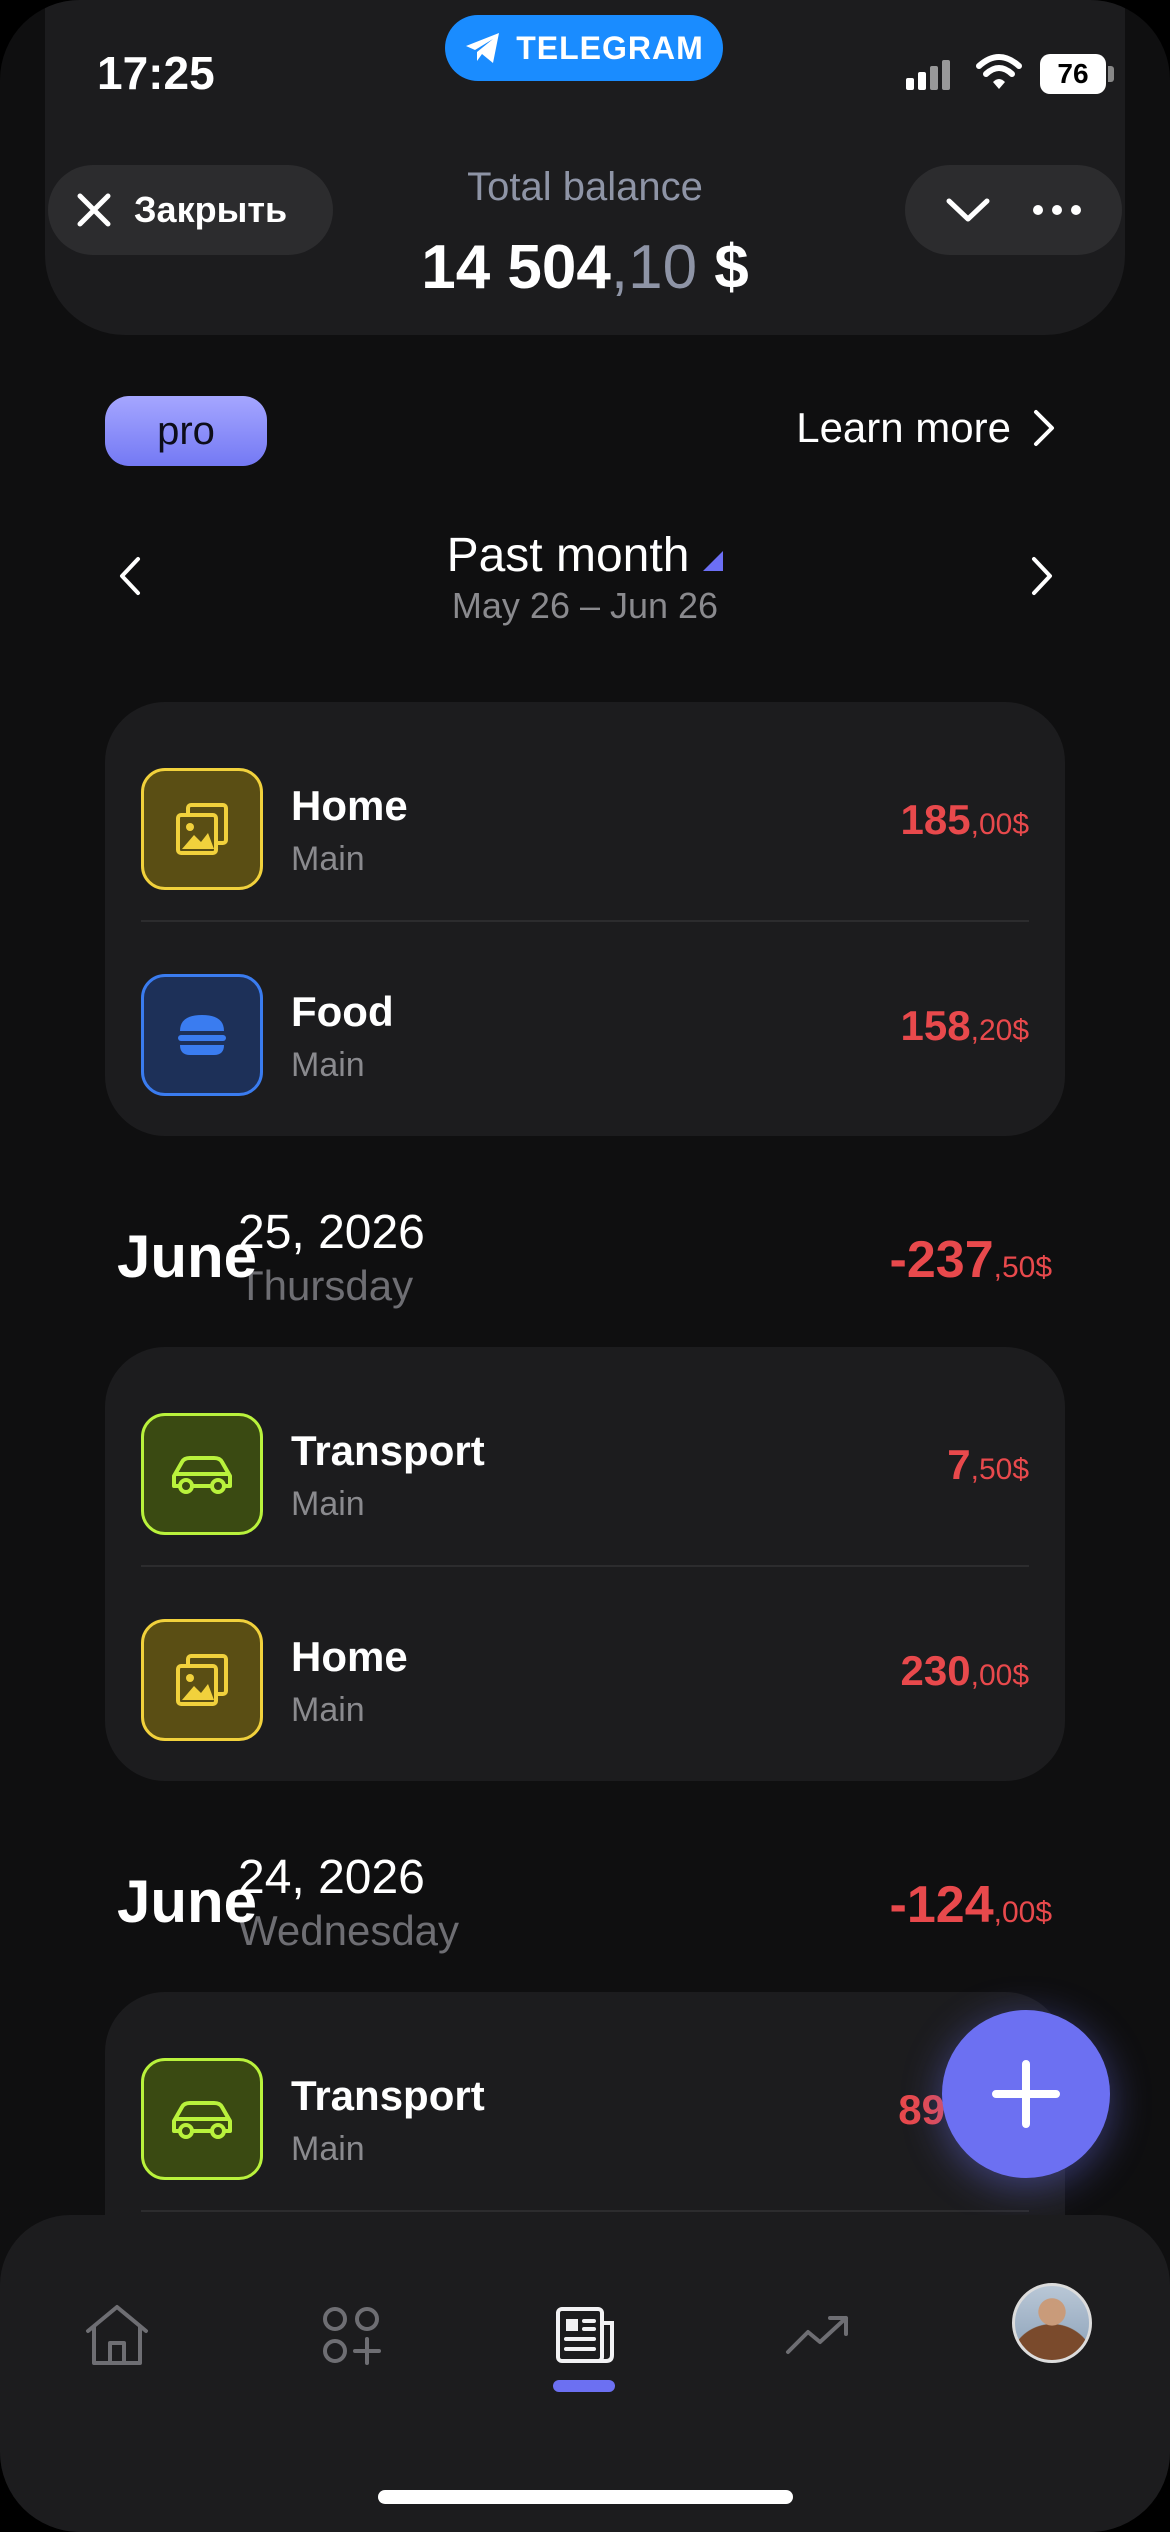 The height and width of the screenshot is (2532, 1170). I want to click on learn-more-link: Learn more, so click(925, 428).